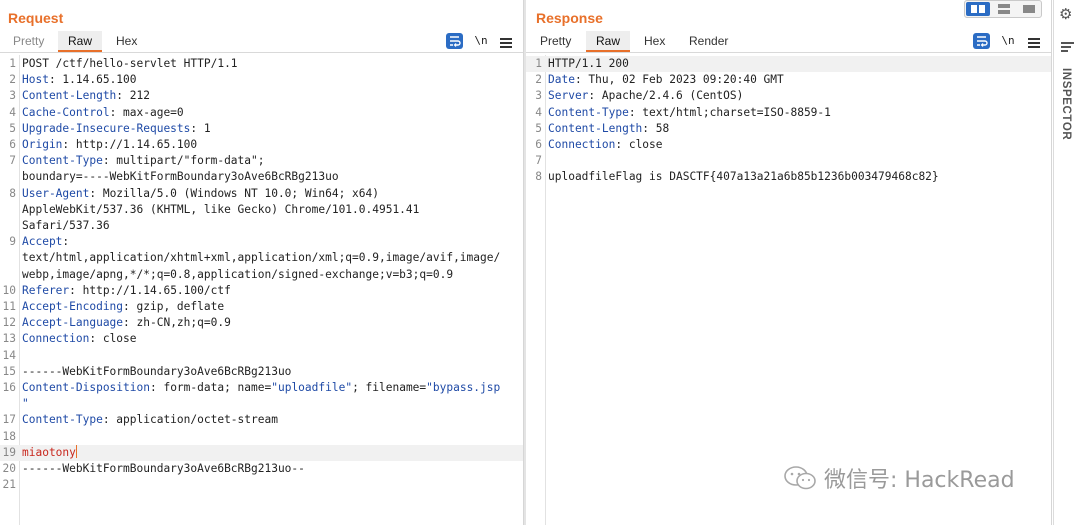 This screenshot has height=525, width=1080. Describe the element at coordinates (261, 339) in the screenshot. I see `request-line: 13 Connection: close` at that location.